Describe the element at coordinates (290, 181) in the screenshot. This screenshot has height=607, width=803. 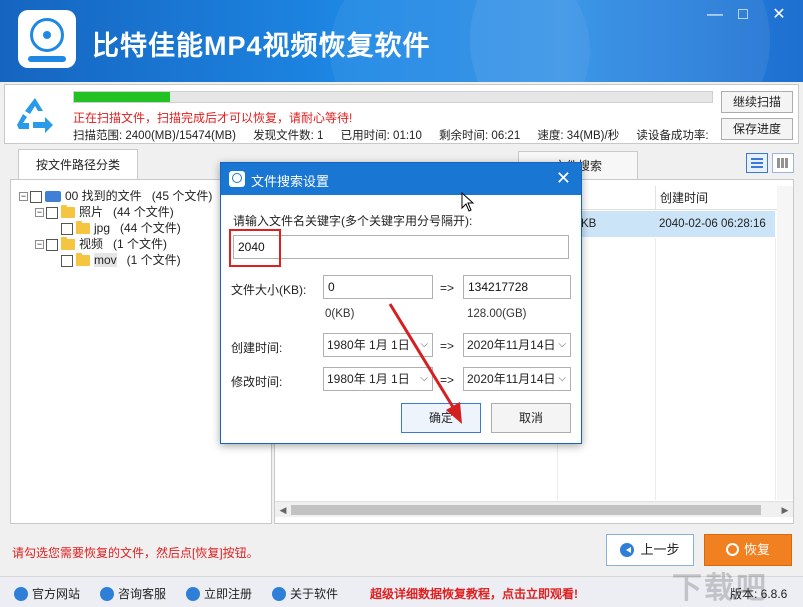
I see `dialog-title: 文件搜索设置` at that location.